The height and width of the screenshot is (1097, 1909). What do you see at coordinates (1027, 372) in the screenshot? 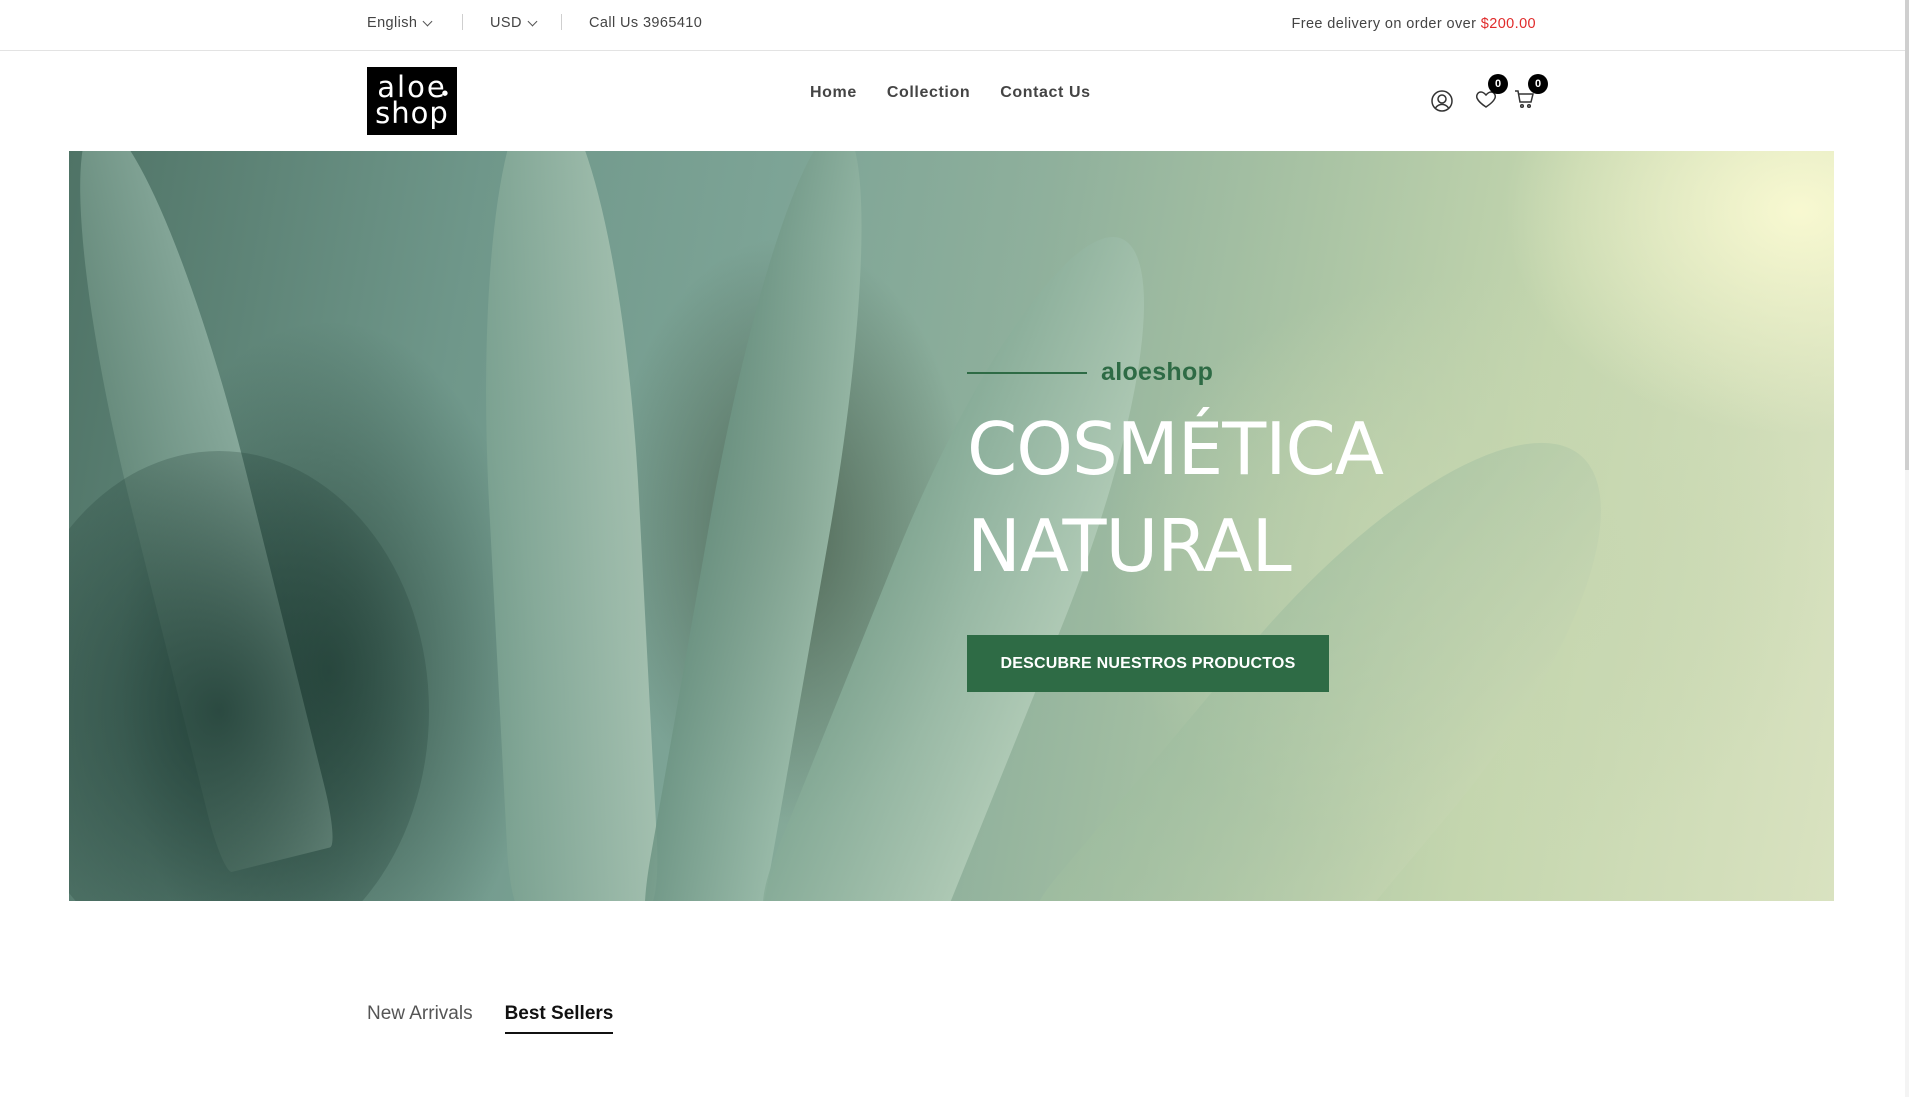
I see `brand-rule` at bounding box center [1027, 372].